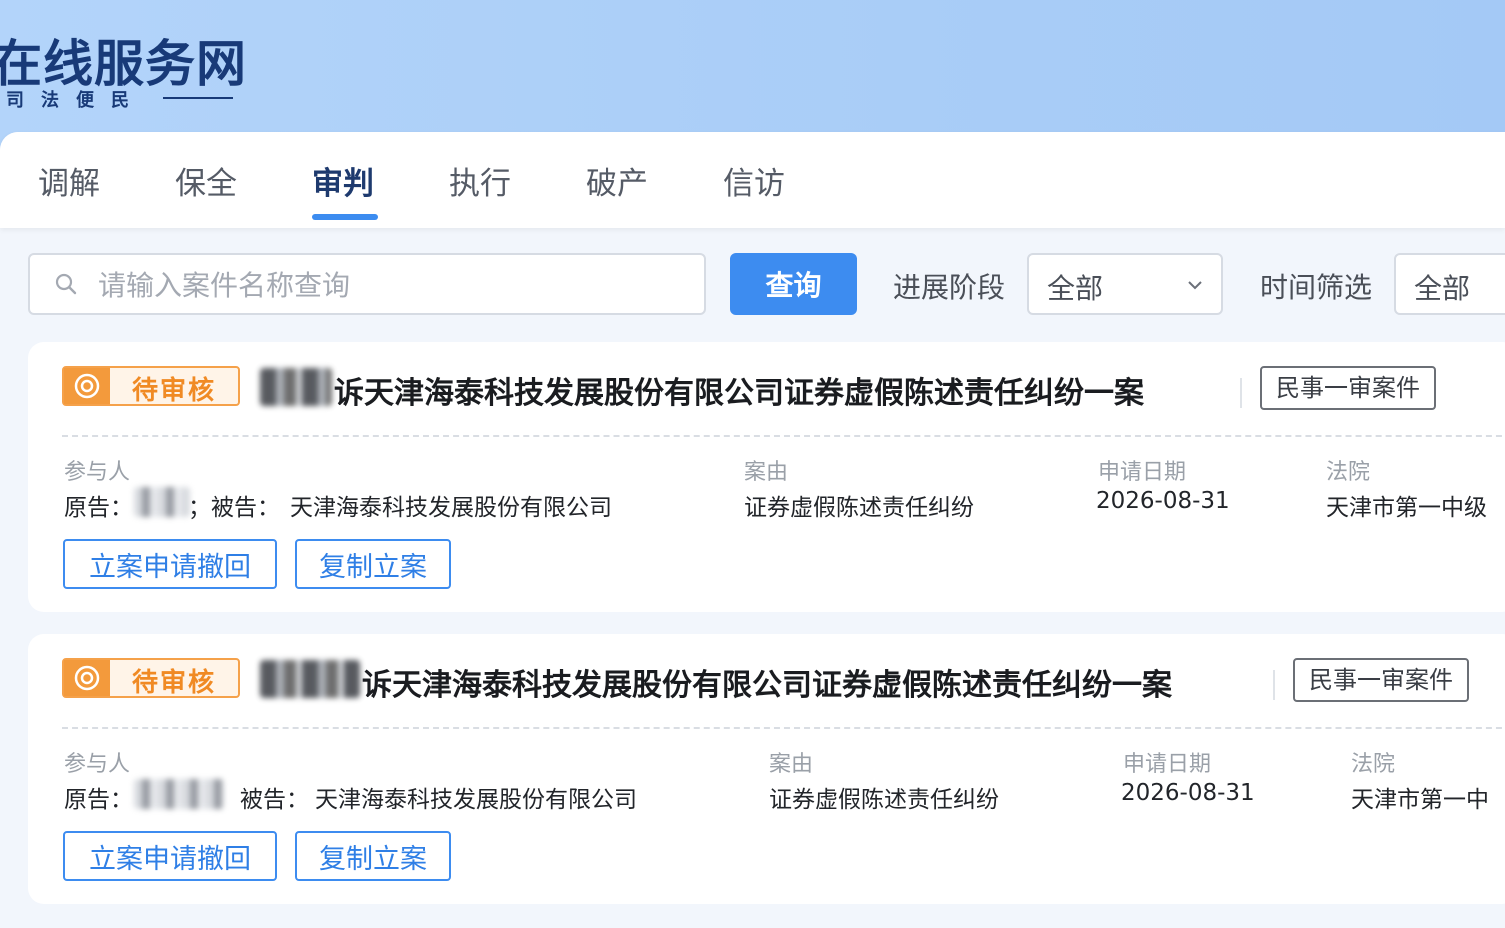 Image resolution: width=1505 pixels, height=928 pixels. Describe the element at coordinates (1125, 284) in the screenshot. I see `stage-filter-select: 全部` at that location.